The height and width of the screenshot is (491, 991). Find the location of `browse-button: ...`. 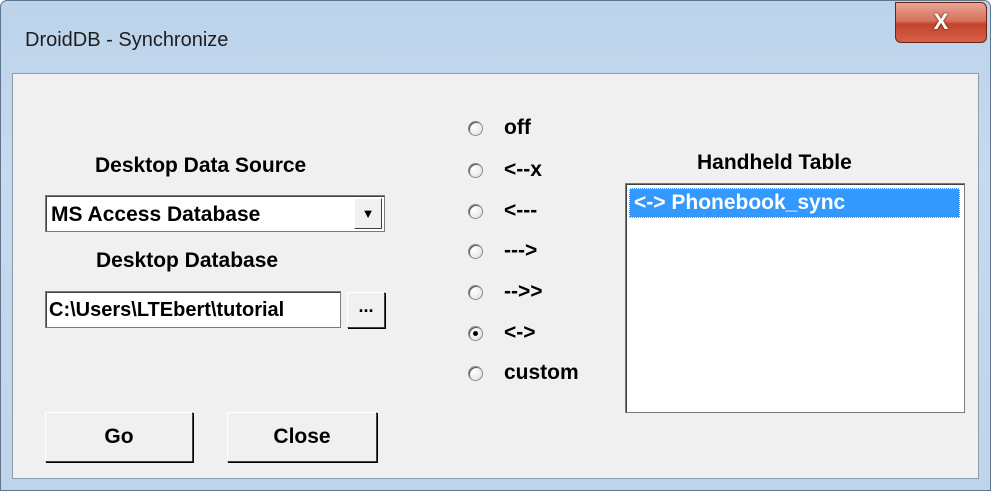

browse-button: ... is located at coordinates (366, 310).